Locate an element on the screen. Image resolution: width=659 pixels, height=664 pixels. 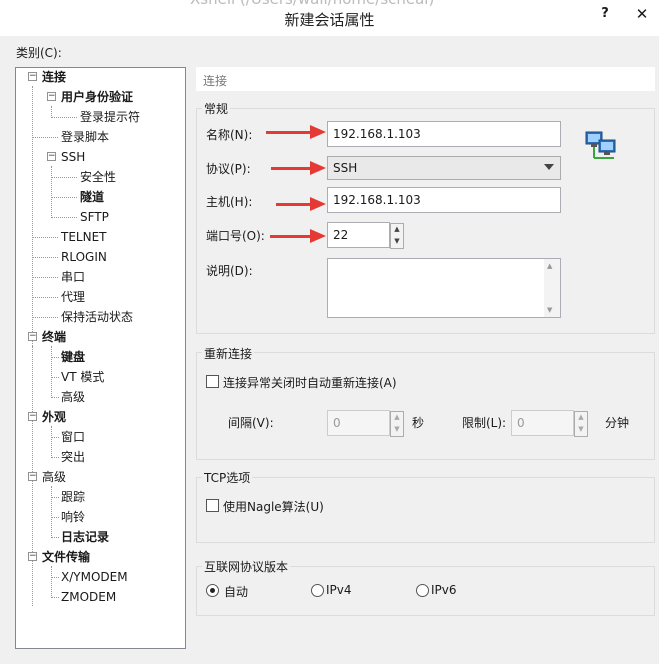
tree-item-user-auth: 用户身份验证 is located at coordinates (97, 97).